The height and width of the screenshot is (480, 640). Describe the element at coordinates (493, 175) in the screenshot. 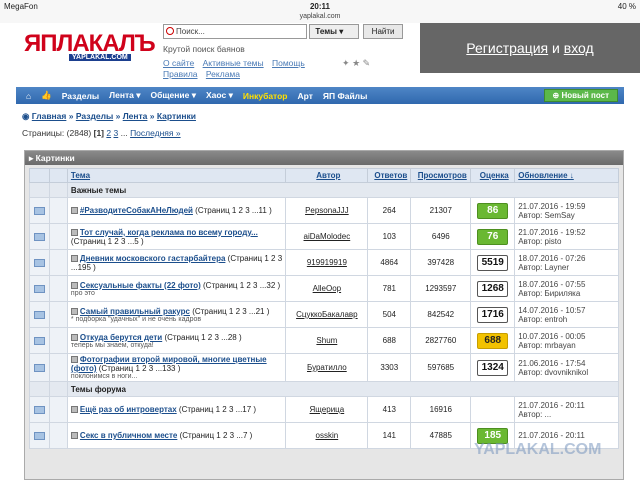

I see `col-score: Оценка` at that location.